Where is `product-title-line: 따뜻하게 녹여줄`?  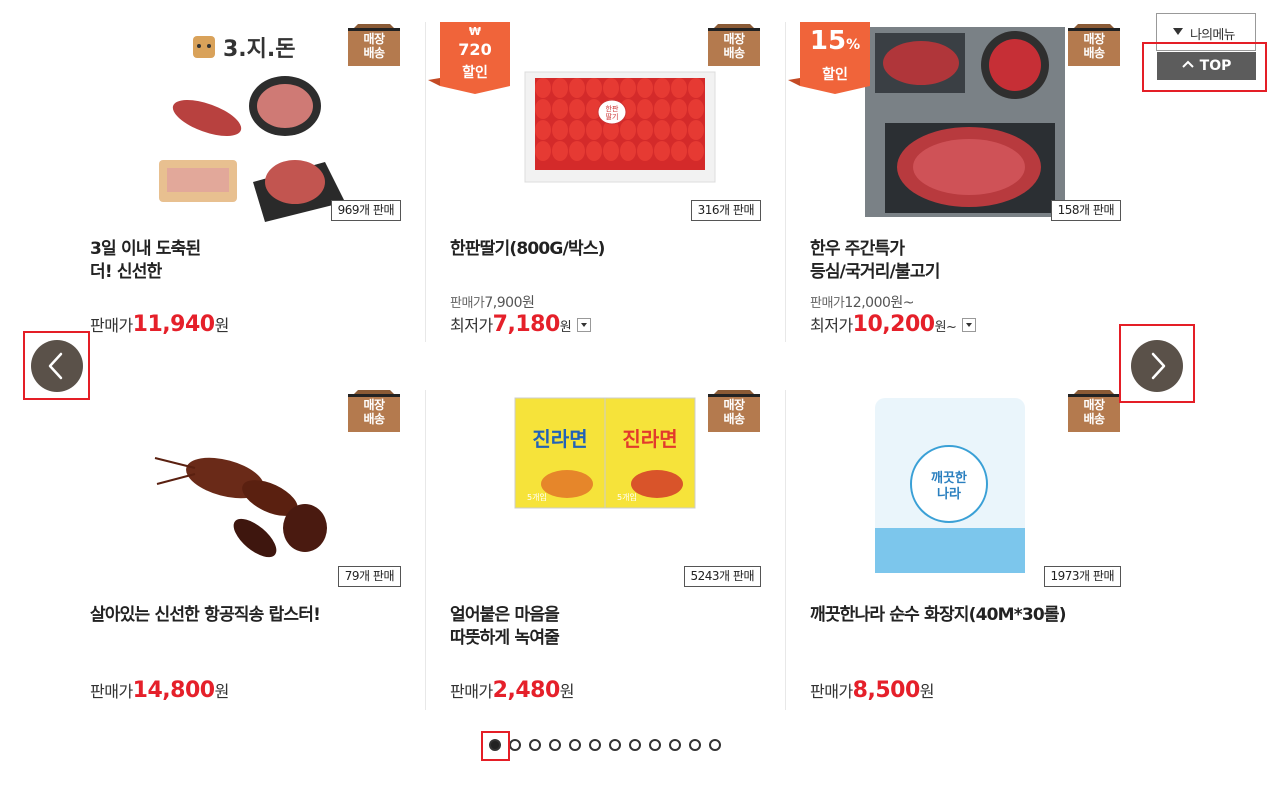
product-title-line: 따뜻하게 녹여줄 is located at coordinates (505, 638).